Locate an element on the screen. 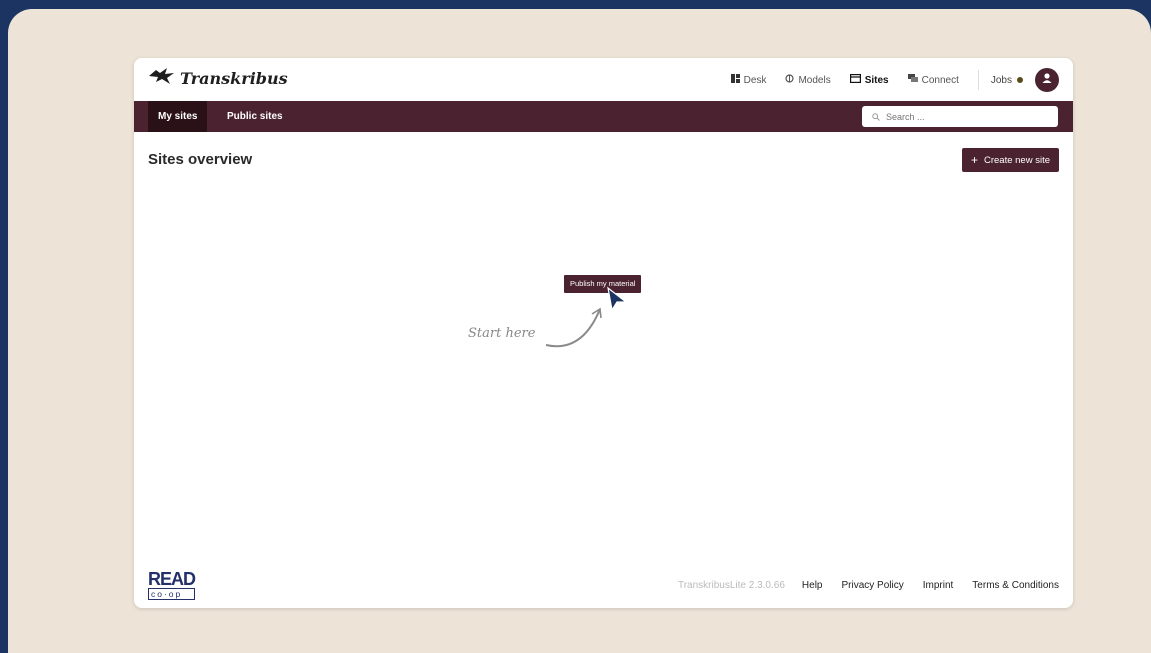  nav-desk: Desk is located at coordinates (748, 80).